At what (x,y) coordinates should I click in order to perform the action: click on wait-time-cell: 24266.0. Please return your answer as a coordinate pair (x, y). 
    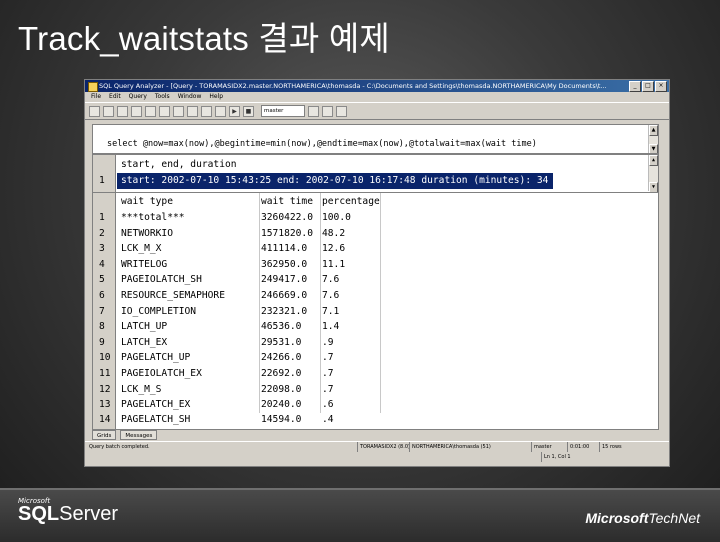
    Looking at the image, I should click on (281, 358).